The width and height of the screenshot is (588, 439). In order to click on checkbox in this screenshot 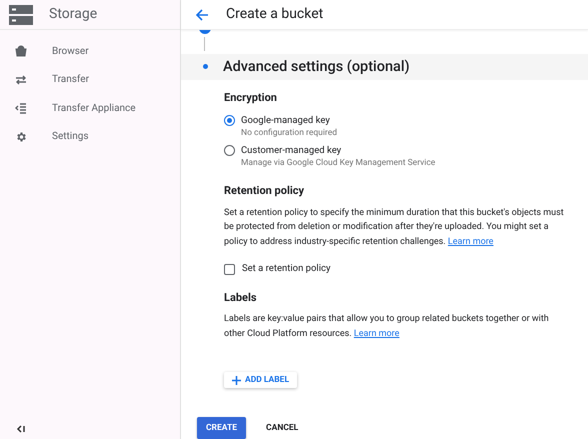, I will do `click(229, 269)`.